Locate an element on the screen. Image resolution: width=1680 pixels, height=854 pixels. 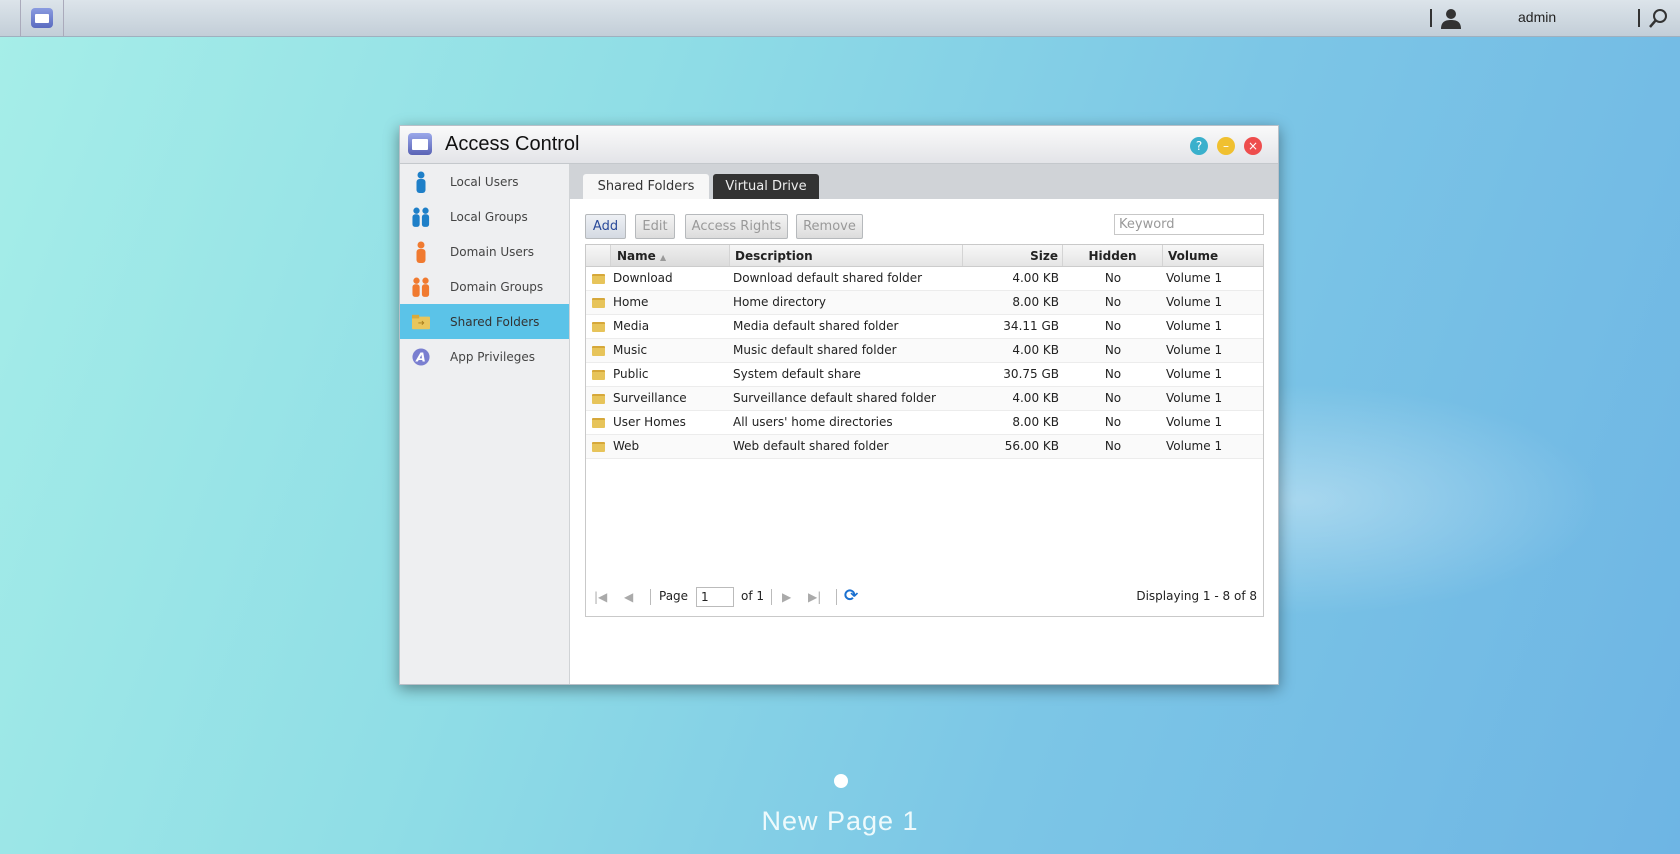
sidebar-item-label: Local Users is located at coordinates (484, 181).